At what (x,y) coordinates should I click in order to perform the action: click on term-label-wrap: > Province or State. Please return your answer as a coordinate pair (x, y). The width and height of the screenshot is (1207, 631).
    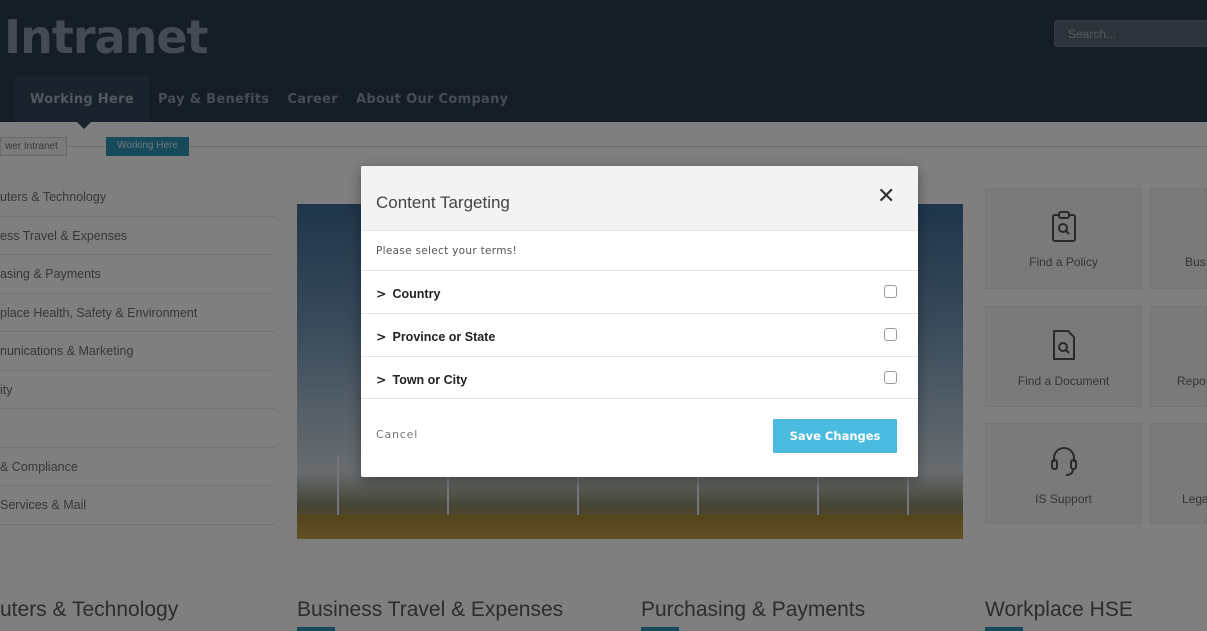
    Looking at the image, I should click on (435, 336).